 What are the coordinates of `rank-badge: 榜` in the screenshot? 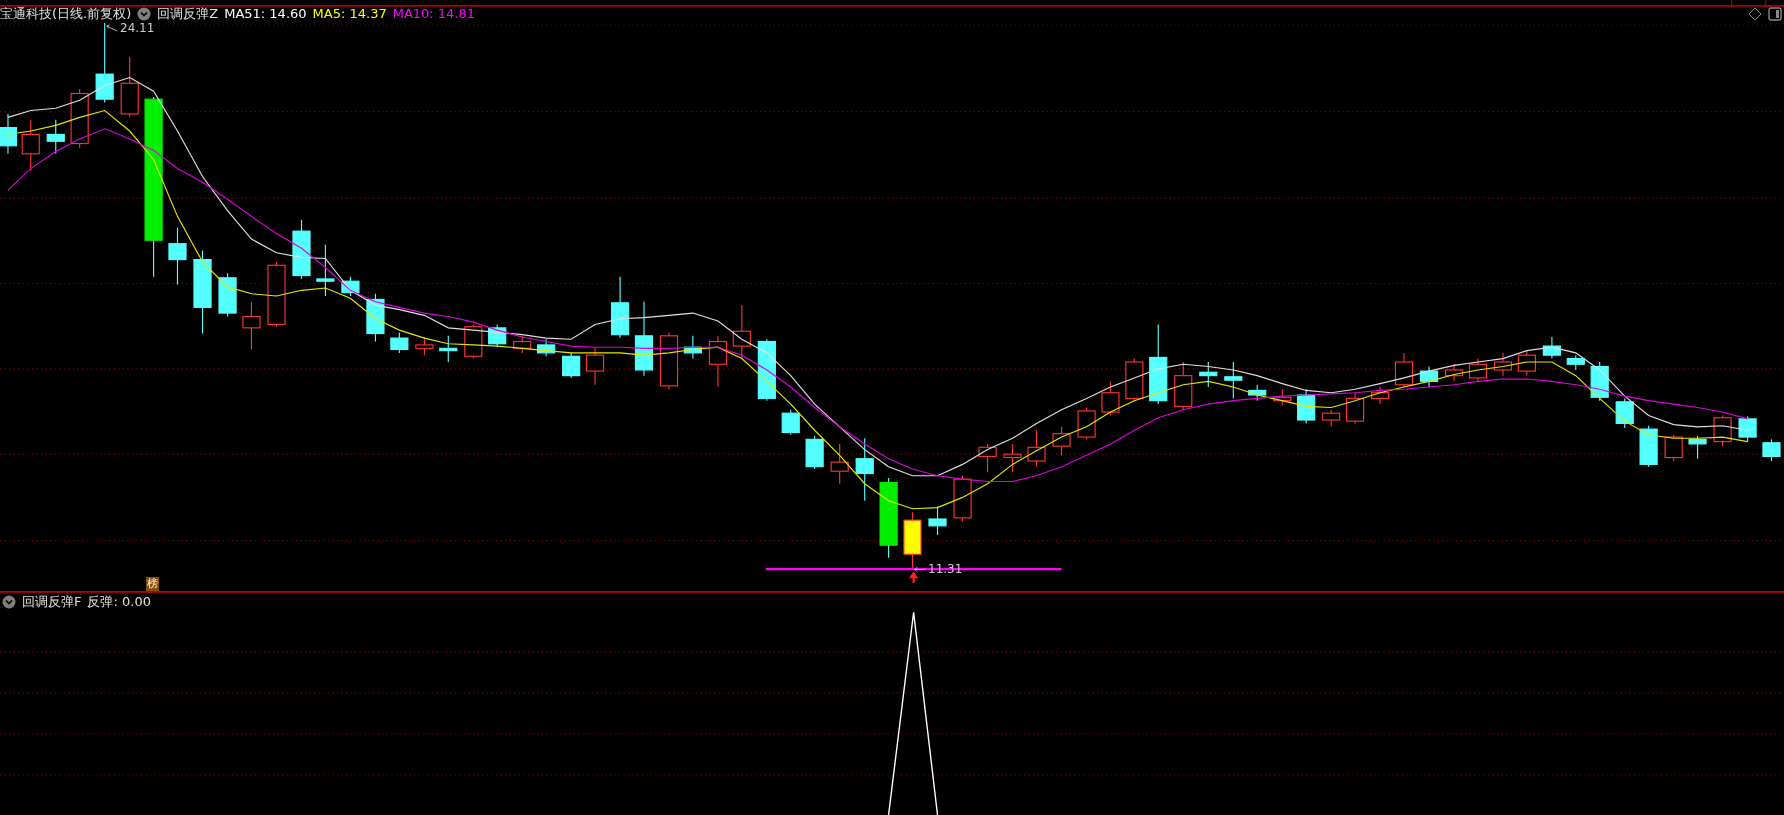 It's located at (152, 584).